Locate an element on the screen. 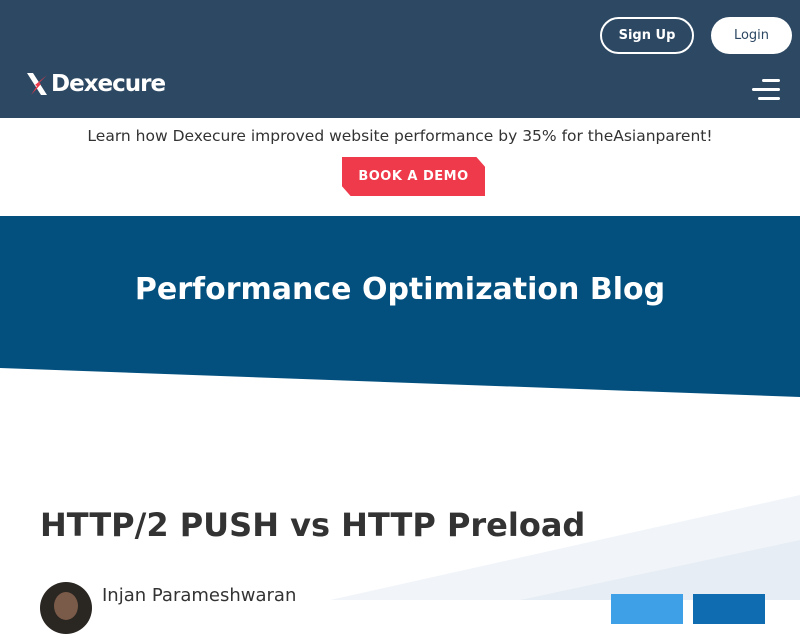 This screenshot has height=634, width=800. author-name: Injan Parameshwaran is located at coordinates (199, 595).